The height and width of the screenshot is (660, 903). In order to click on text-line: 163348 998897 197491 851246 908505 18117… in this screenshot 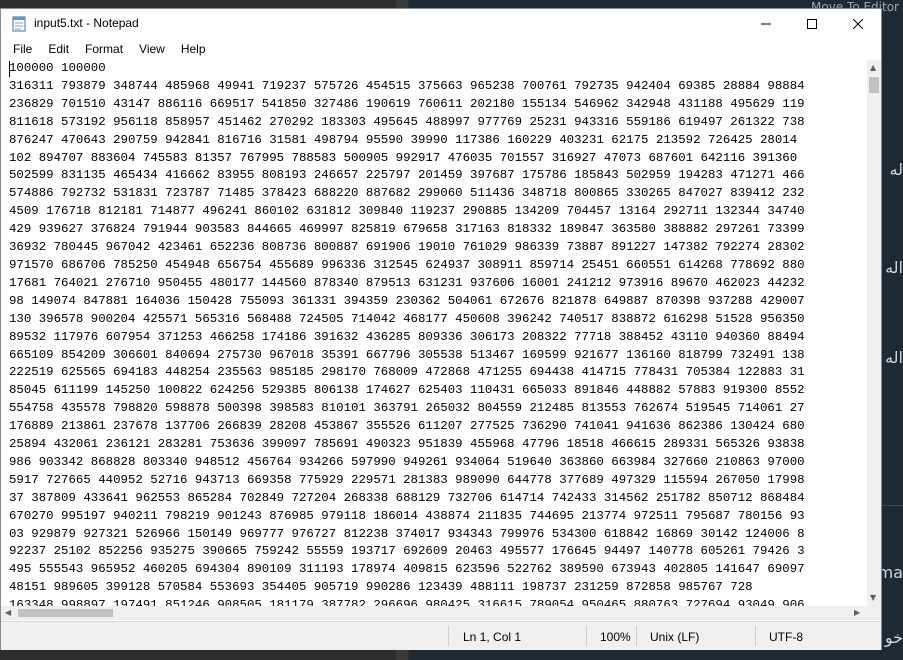, I will do `click(407, 602)`.